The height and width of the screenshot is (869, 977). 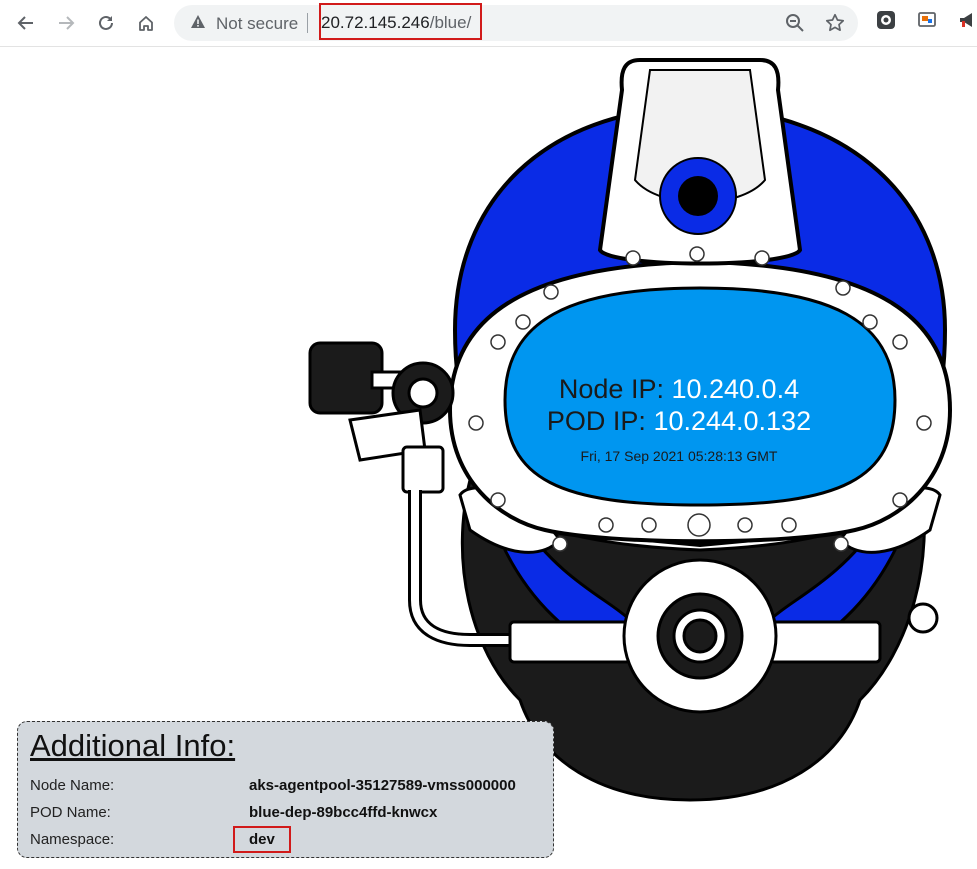 What do you see at coordinates (735, 389) in the screenshot?
I see `node-ip-value: 10.240.0.4` at bounding box center [735, 389].